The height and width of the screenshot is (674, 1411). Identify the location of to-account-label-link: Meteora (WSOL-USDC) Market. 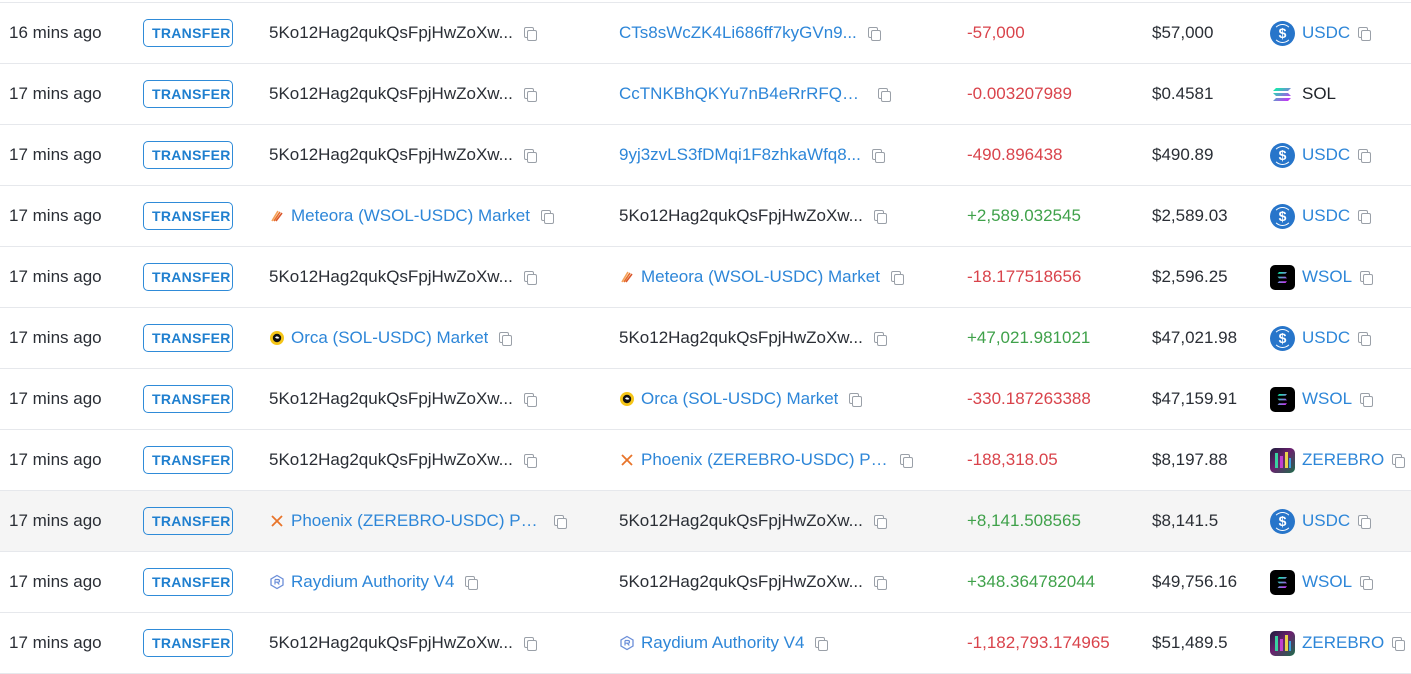
(761, 277).